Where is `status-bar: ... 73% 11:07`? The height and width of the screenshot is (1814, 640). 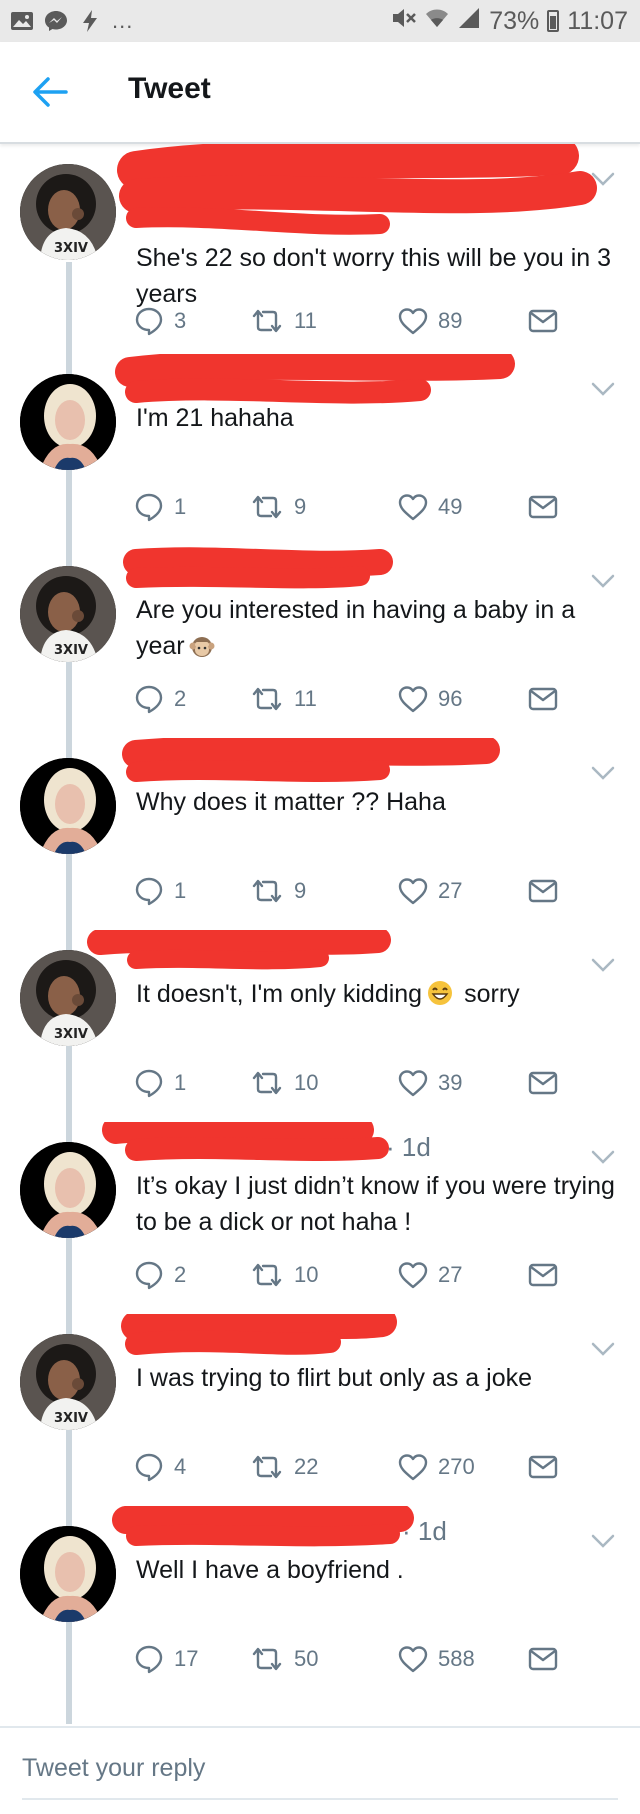 status-bar: ... 73% 11:07 is located at coordinates (320, 21).